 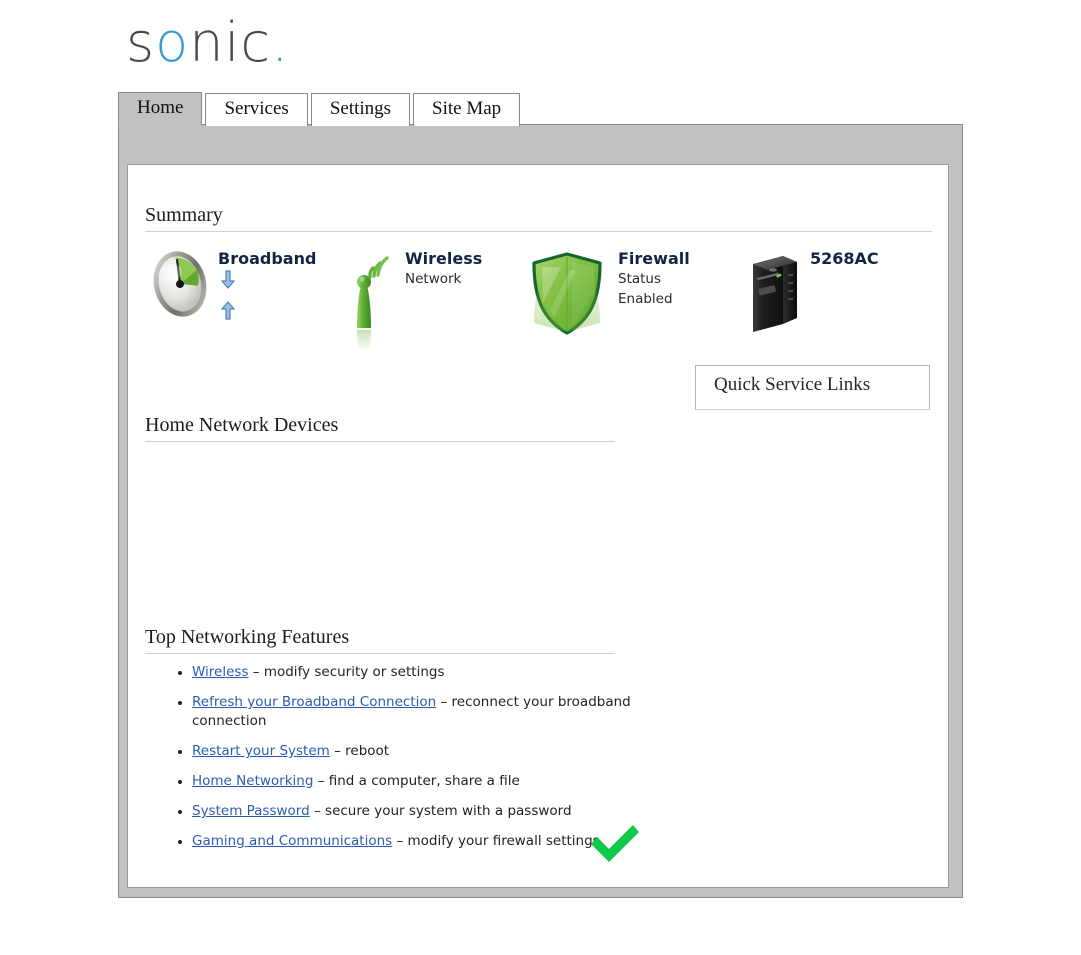 I want to click on link-restart-system: Restart your System, so click(x=261, y=751).